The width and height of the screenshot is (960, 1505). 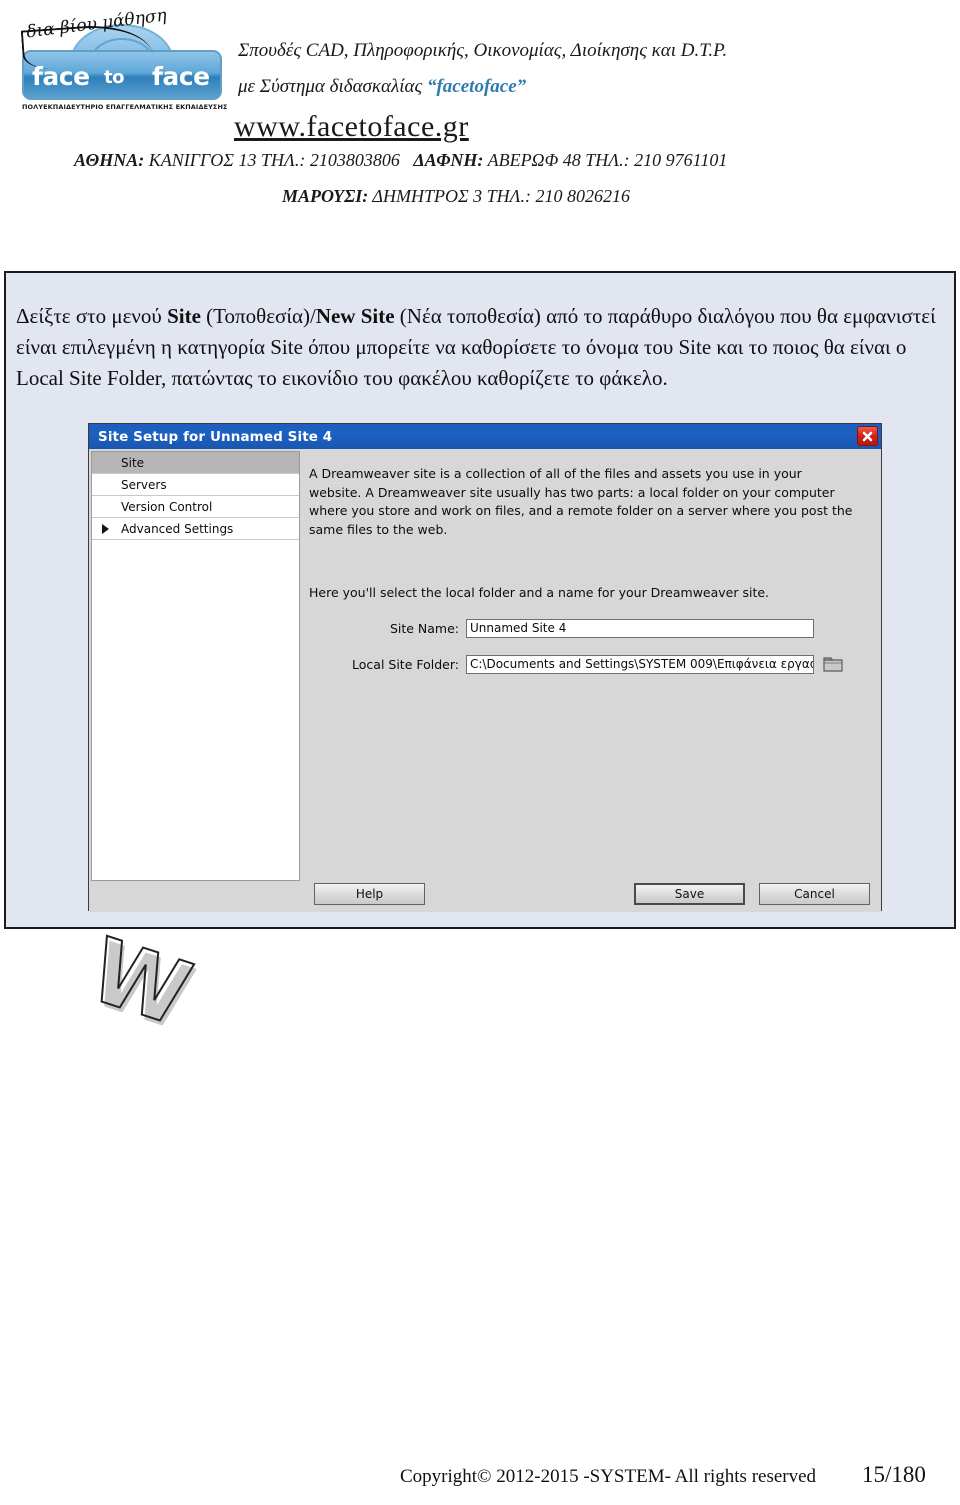 What do you see at coordinates (485, 436) in the screenshot?
I see `dialog-titlebar: Site Setup for Unnamed Site 4` at bounding box center [485, 436].